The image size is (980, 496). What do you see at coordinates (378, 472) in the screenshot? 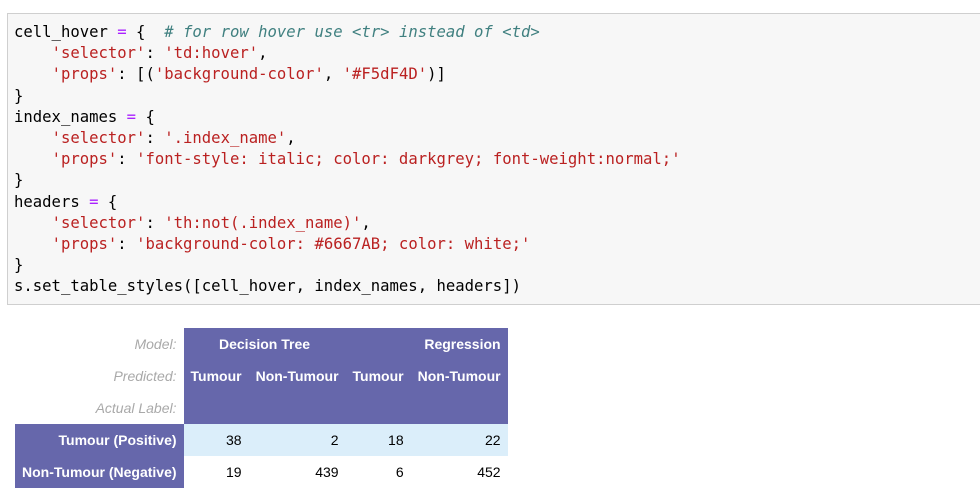
I see `table-cell: 6` at bounding box center [378, 472].